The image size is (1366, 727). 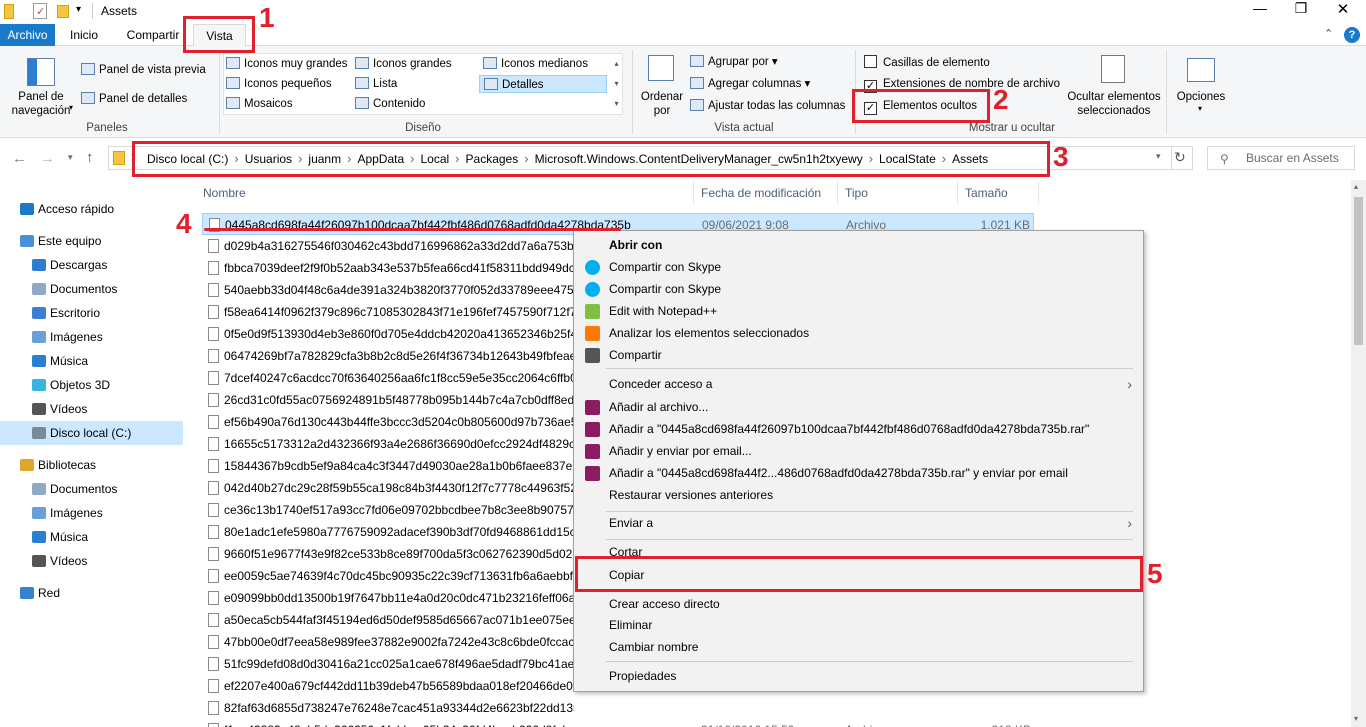 I want to click on back-icon: ←, so click(x=19, y=158).